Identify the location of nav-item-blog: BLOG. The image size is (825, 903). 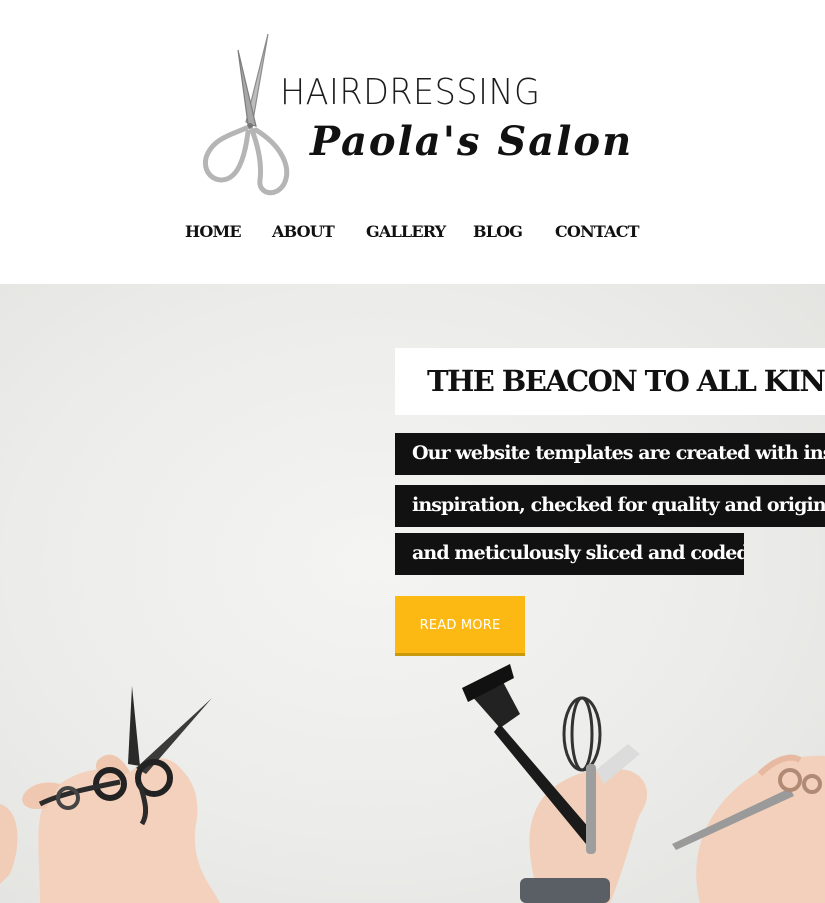
(498, 231).